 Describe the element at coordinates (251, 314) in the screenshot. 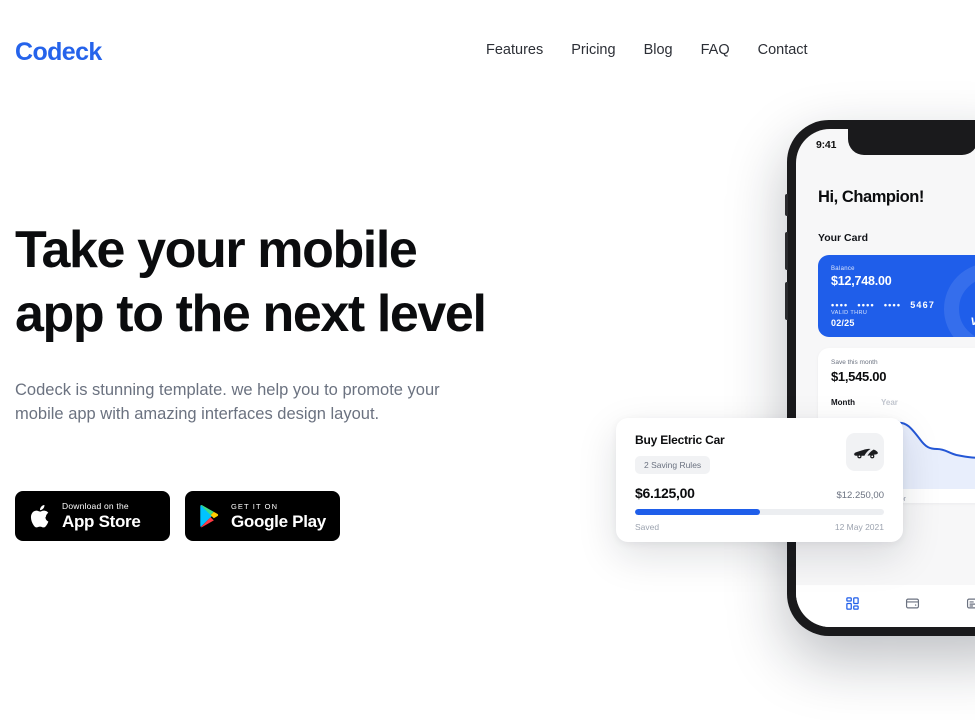

I see `hero-heading-line-2: app to the next level` at that location.